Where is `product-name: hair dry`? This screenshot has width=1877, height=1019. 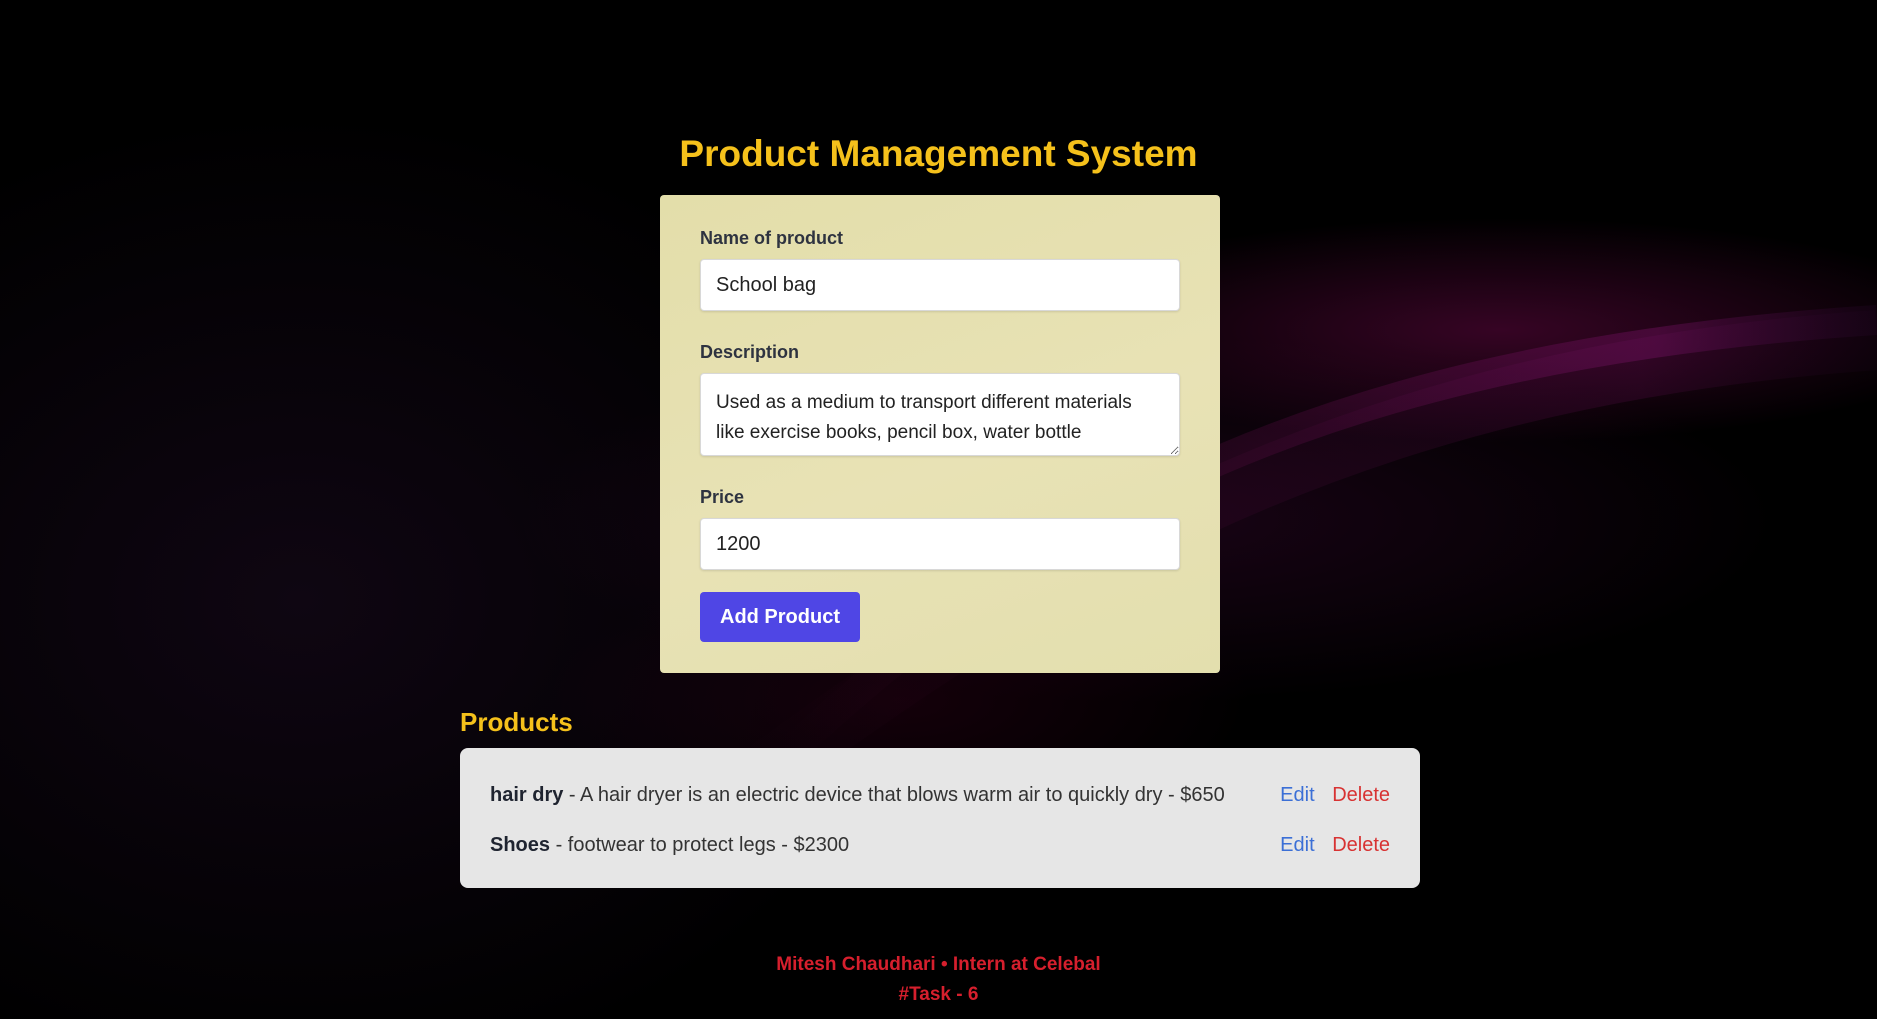 product-name: hair dry is located at coordinates (527, 795).